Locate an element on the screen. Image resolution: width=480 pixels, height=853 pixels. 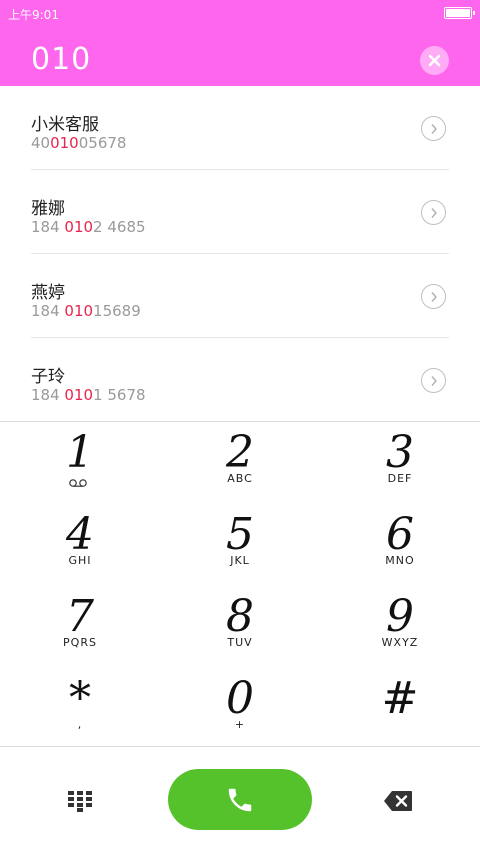
battery-icon is located at coordinates (459, 13).